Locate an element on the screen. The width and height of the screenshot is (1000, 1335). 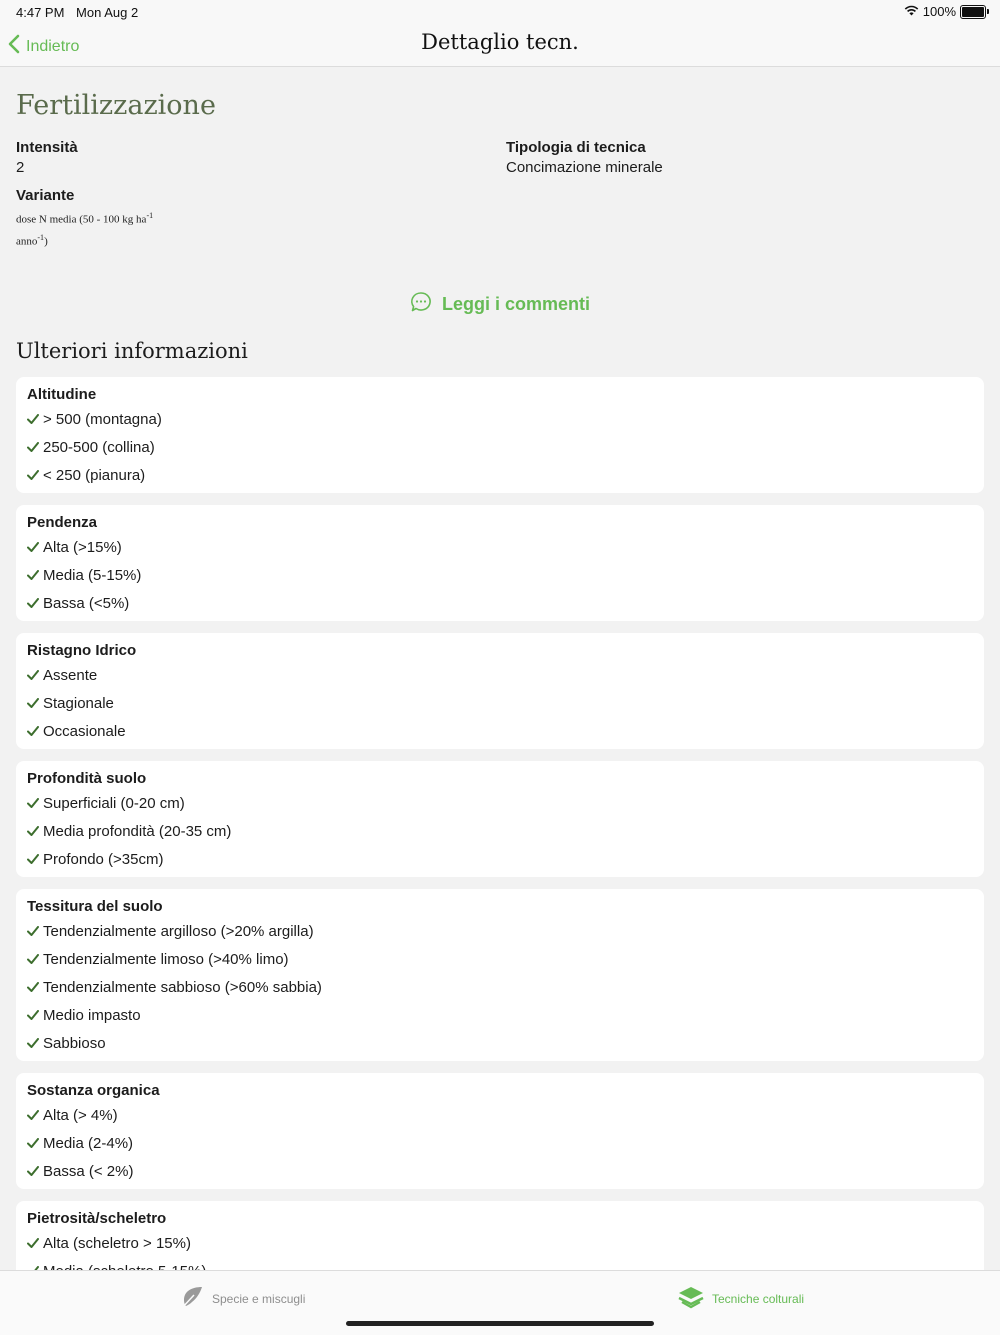
list-item-label: Superficiali (0-20 cm) is located at coordinates (114, 803).